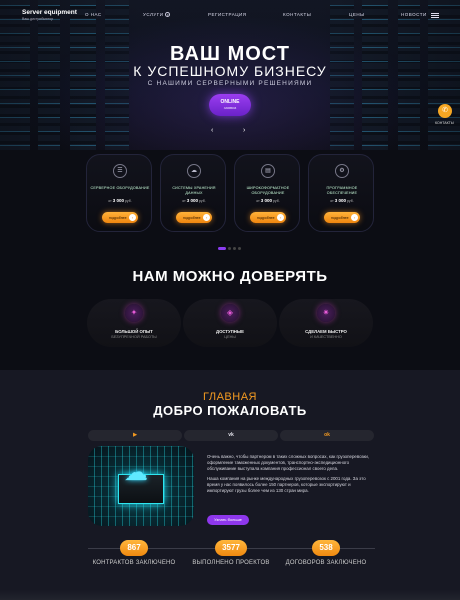 This screenshot has width=460, height=600. I want to click on nav-item-registration: РЕГИСТРАЦИЯ, so click(227, 14).